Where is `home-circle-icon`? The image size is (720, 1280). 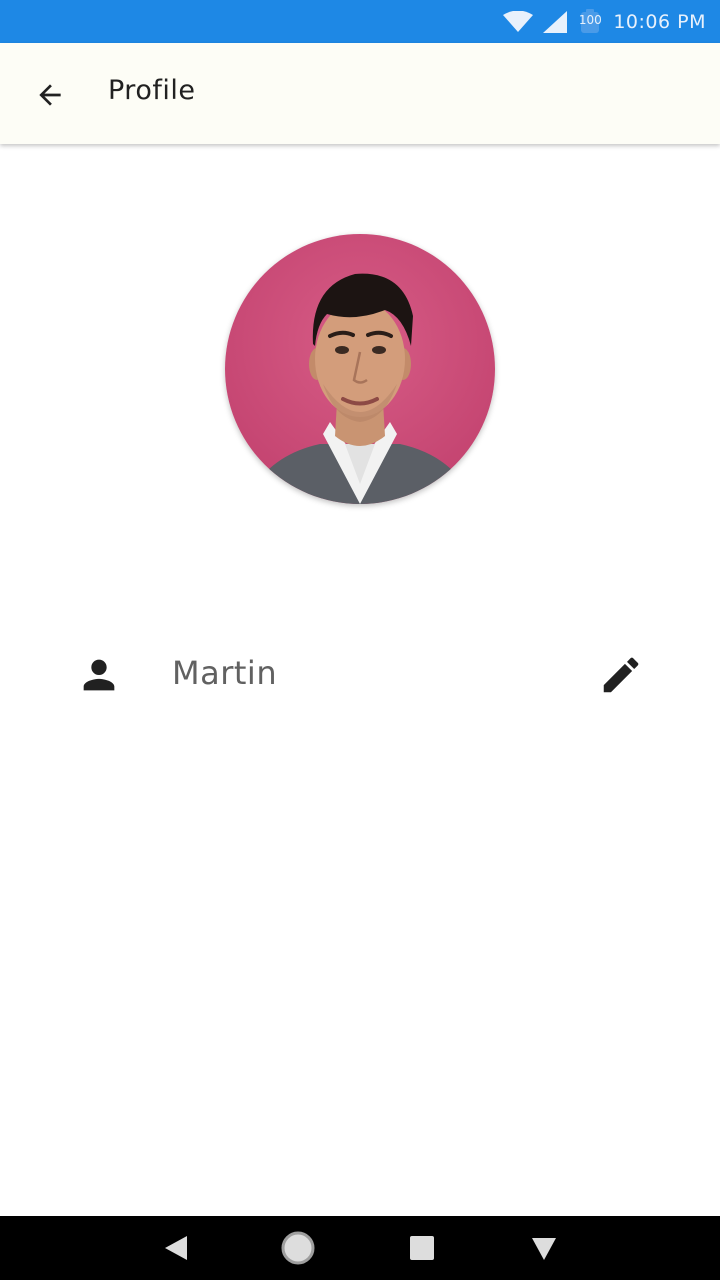
home-circle-icon is located at coordinates (298, 1248).